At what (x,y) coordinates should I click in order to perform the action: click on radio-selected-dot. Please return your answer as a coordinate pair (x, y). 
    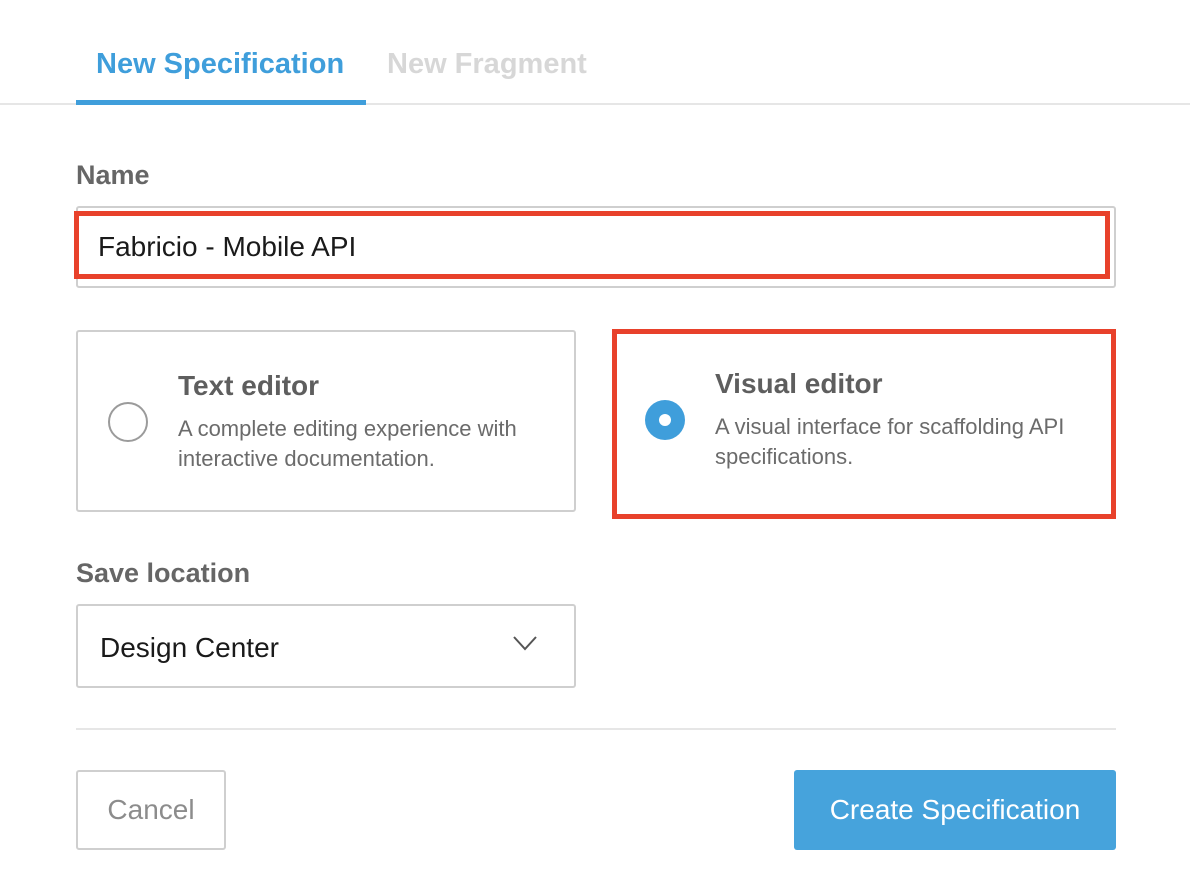
    Looking at the image, I should click on (665, 420).